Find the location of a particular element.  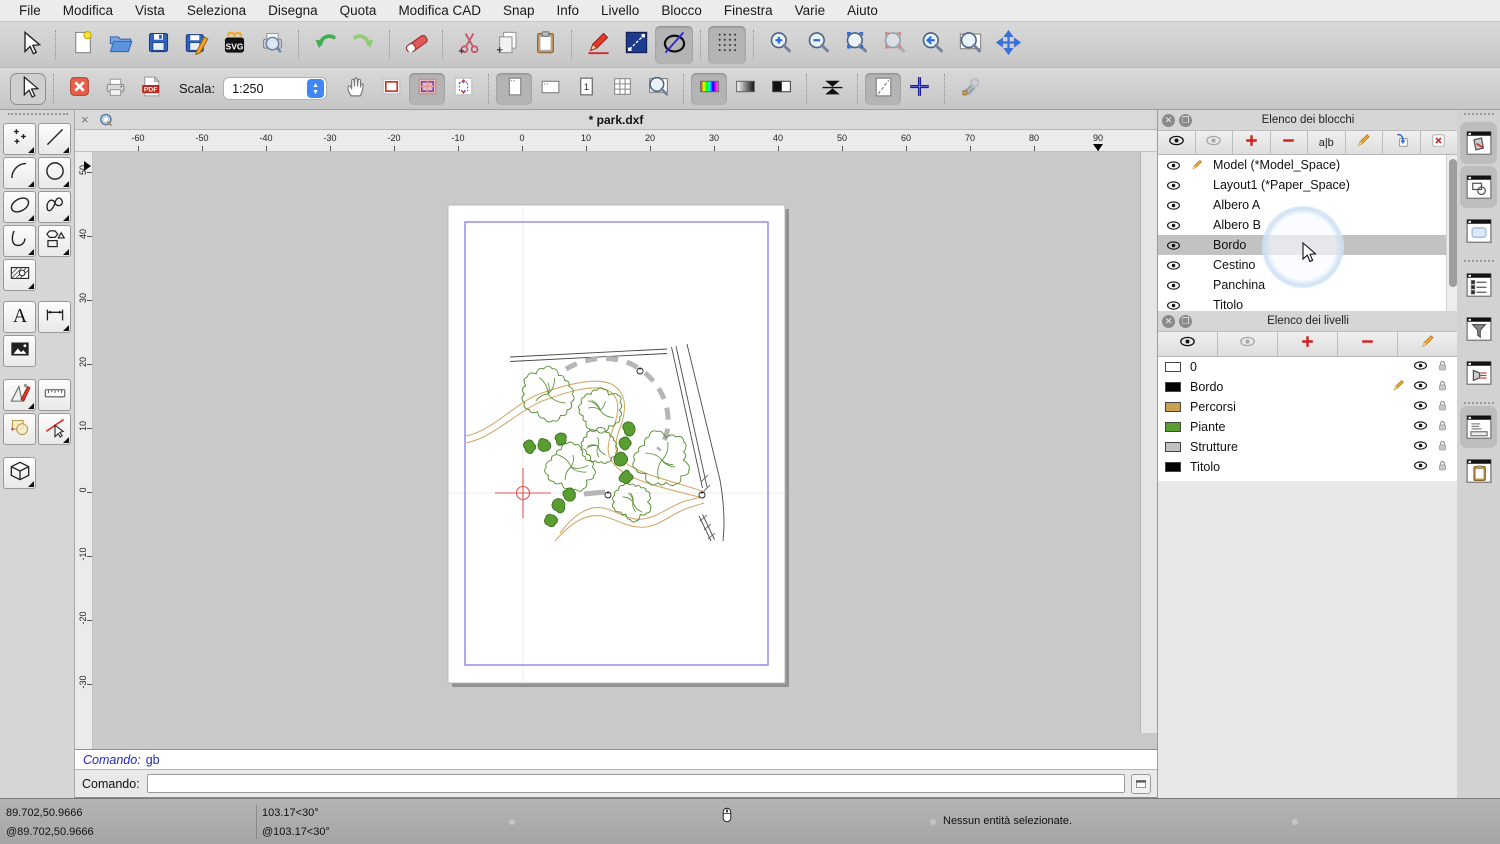

compress-button is located at coordinates (832, 89).